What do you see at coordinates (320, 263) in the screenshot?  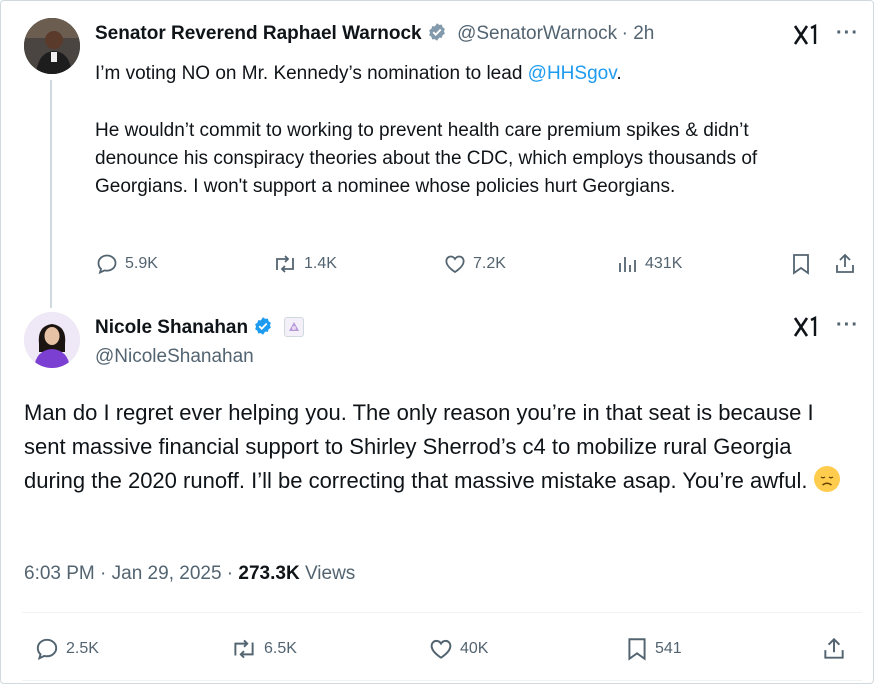 I see `repost-count: 1.4K` at bounding box center [320, 263].